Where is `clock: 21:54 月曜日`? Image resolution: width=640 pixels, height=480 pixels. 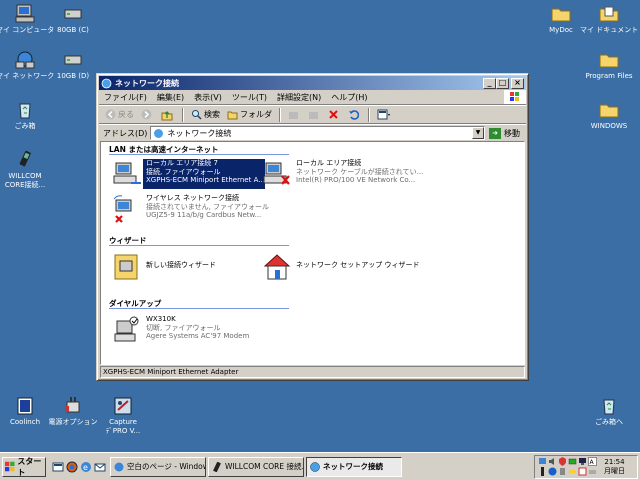 clock: 21:54 月曜日 is located at coordinates (614, 467).